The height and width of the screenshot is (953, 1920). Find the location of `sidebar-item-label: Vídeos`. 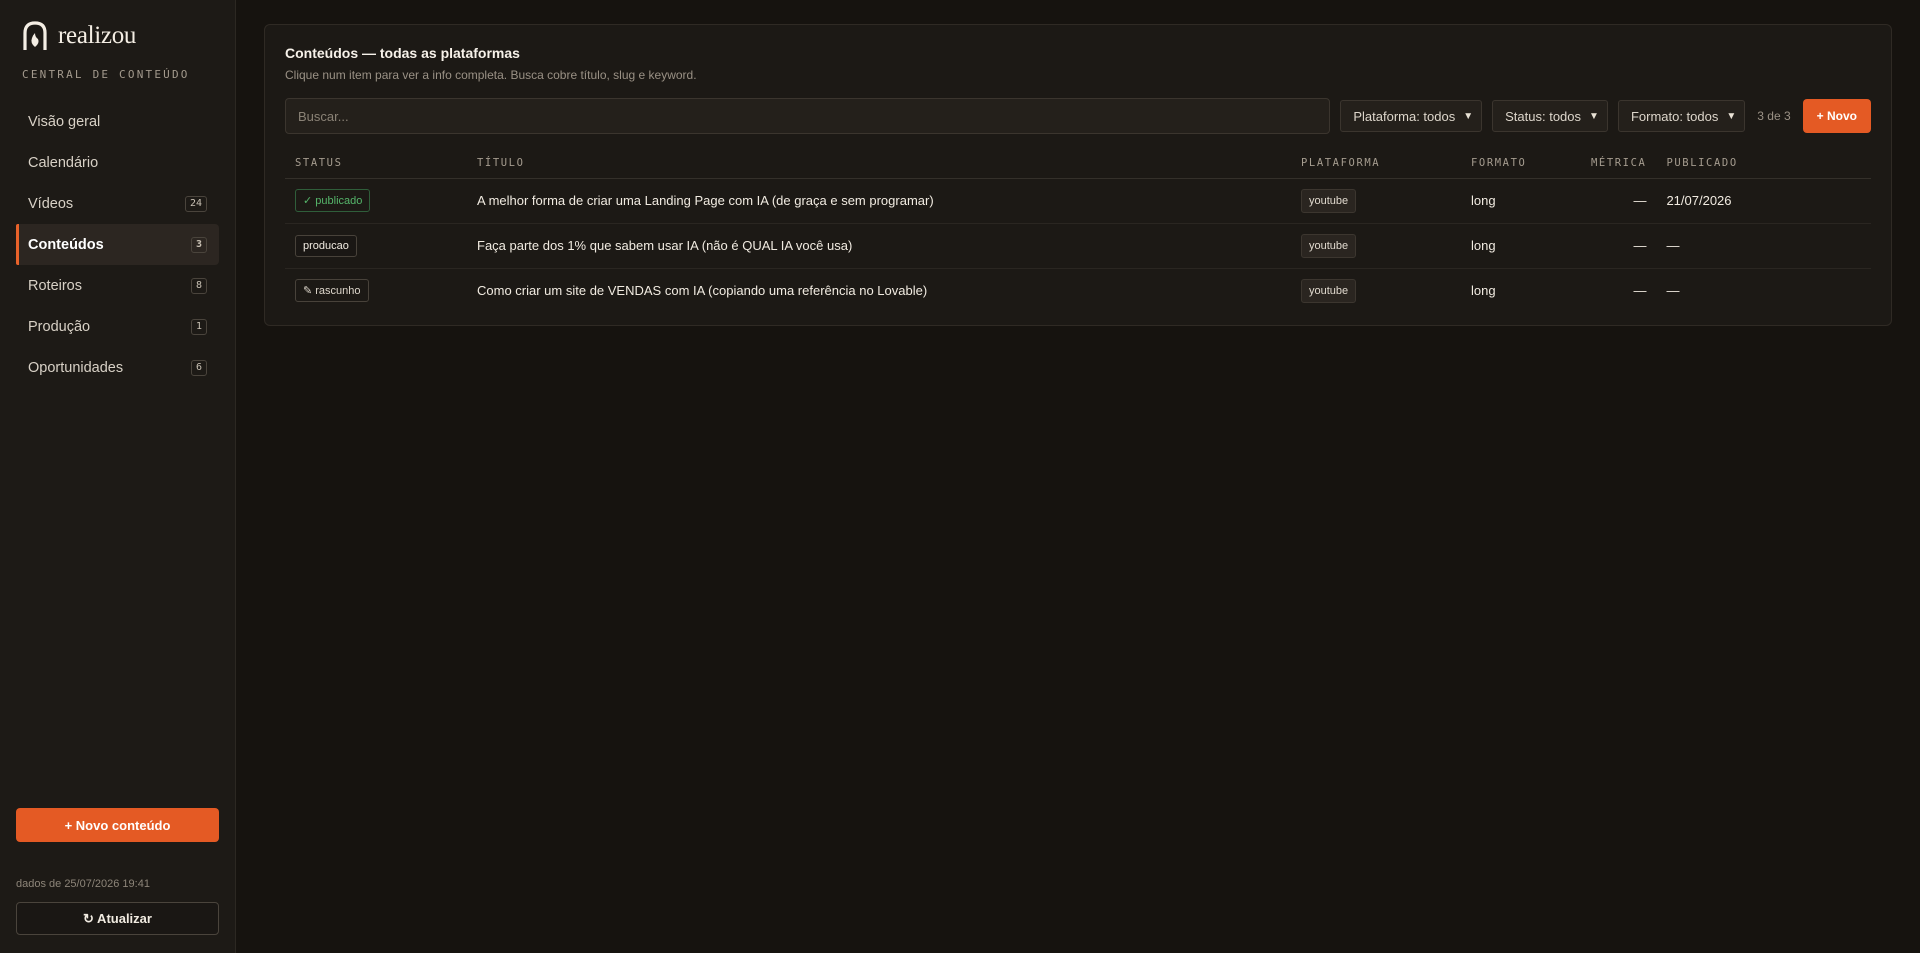

sidebar-item-label: Vídeos is located at coordinates (51, 203).